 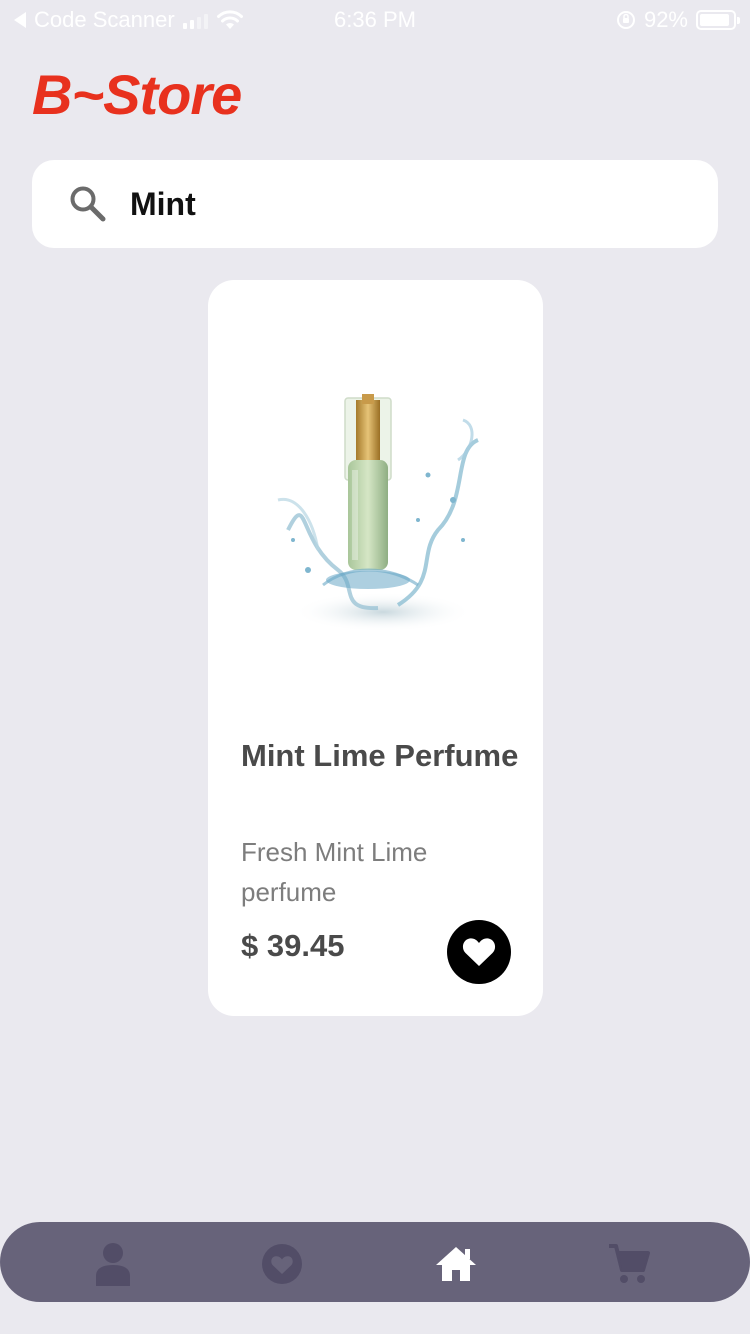 I want to click on cart-icon, so click(x=629, y=1263).